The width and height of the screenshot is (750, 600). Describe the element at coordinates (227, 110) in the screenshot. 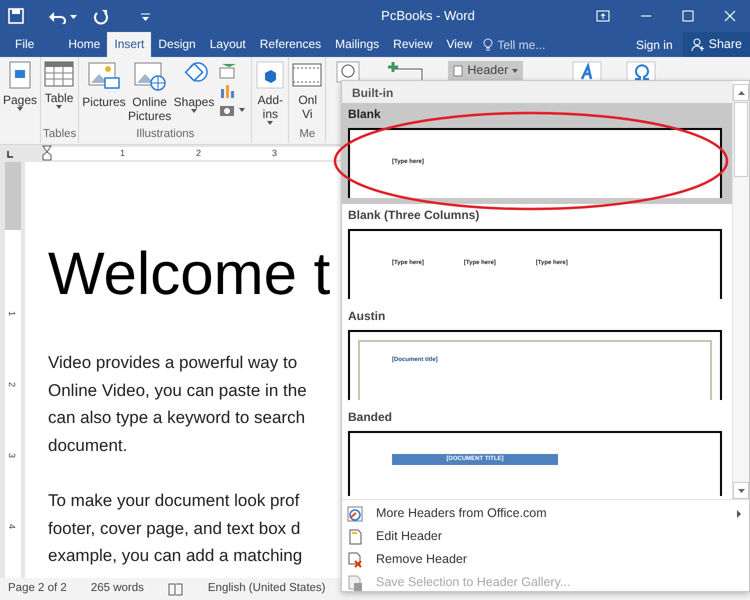

I see `camera-icon` at that location.